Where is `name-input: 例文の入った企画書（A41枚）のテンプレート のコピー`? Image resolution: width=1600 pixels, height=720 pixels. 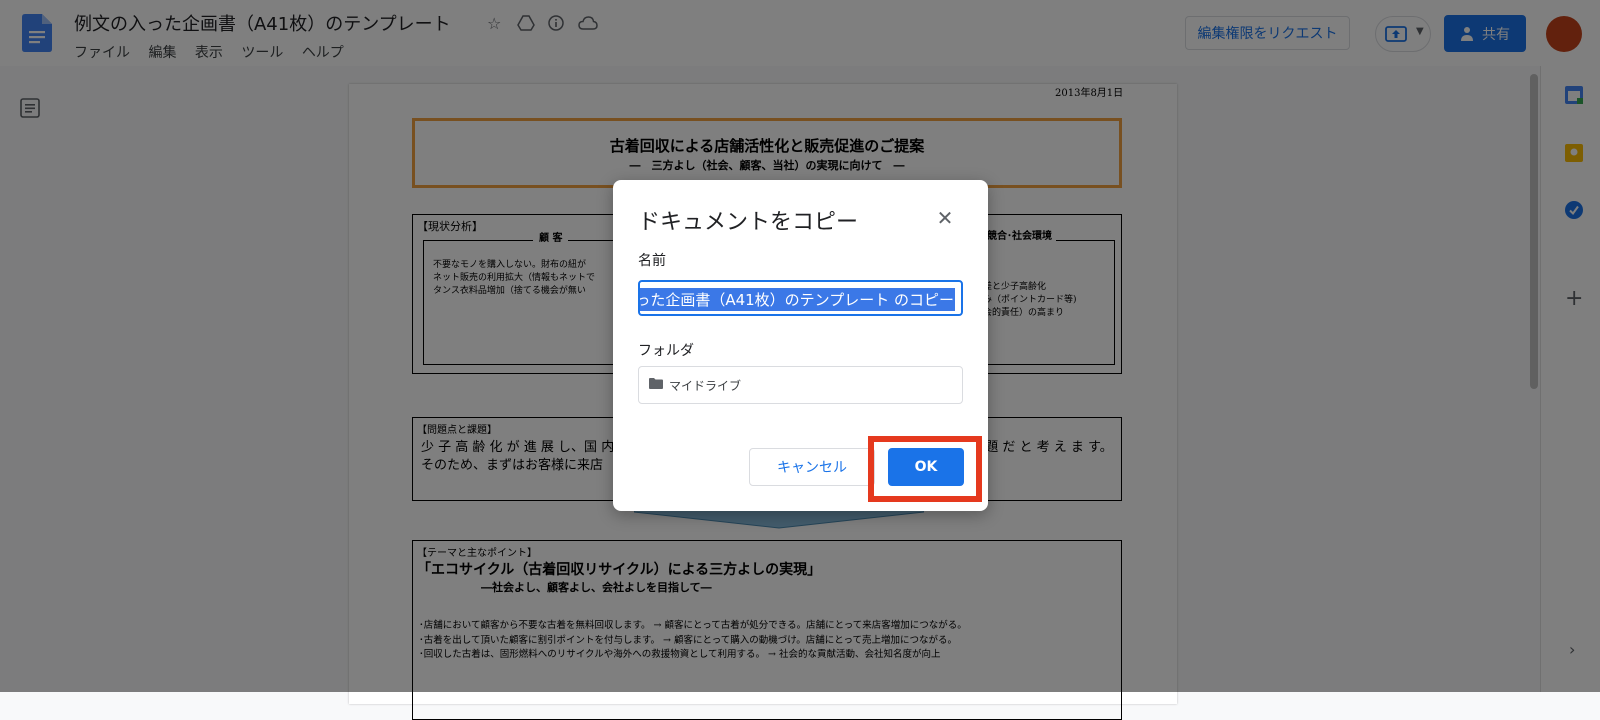 name-input: 例文の入った企画書（A41枚）のテンプレート のコピー is located at coordinates (800, 298).